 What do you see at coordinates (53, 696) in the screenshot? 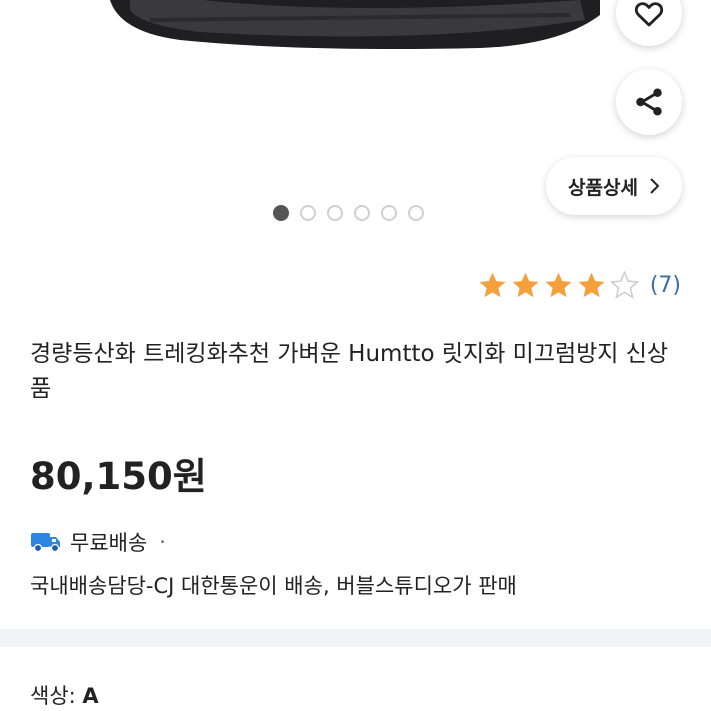
I see `color-option-label: 색상:` at bounding box center [53, 696].